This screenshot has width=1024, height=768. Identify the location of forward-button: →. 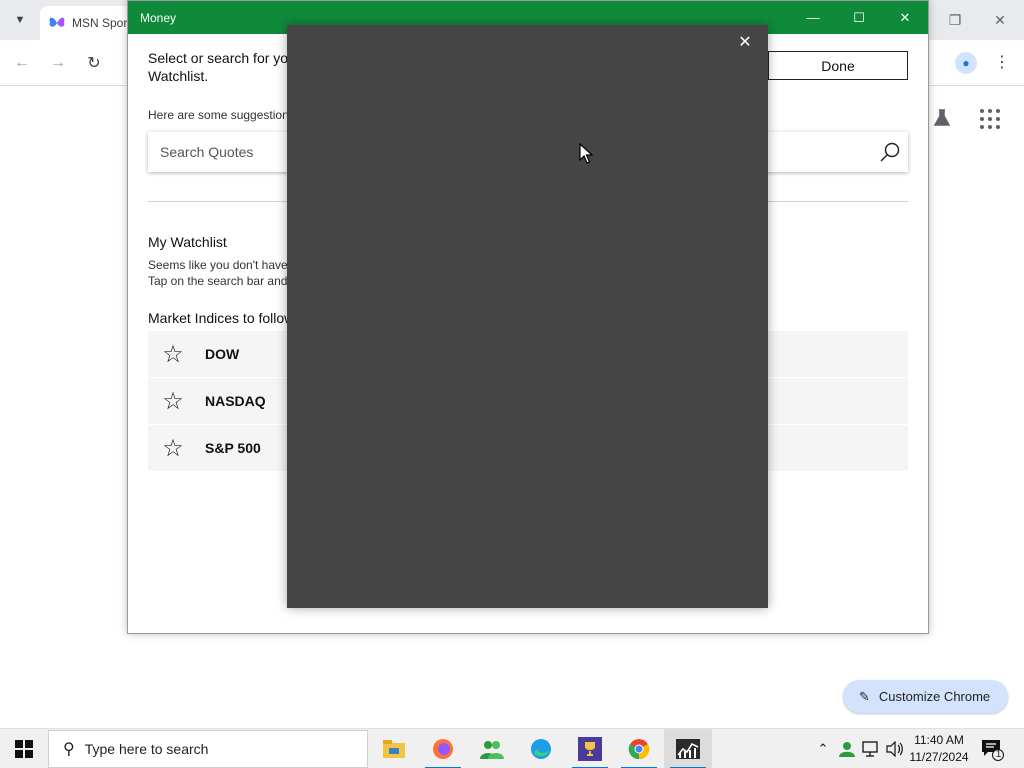
(58, 63).